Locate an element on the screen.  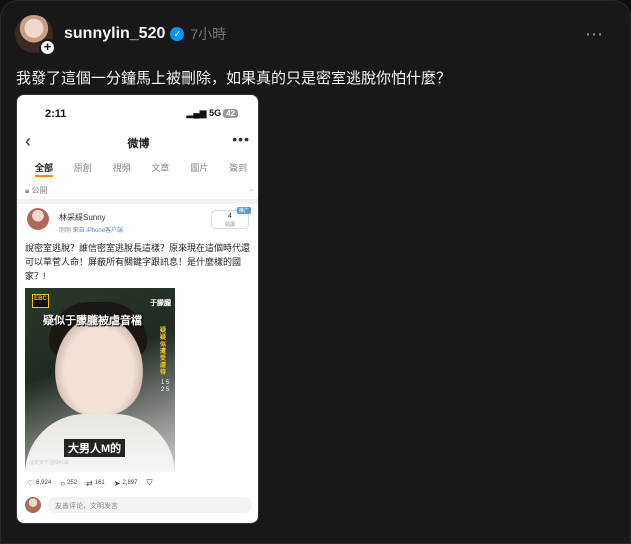
comment-count: 252 is located at coordinates (72, 483).